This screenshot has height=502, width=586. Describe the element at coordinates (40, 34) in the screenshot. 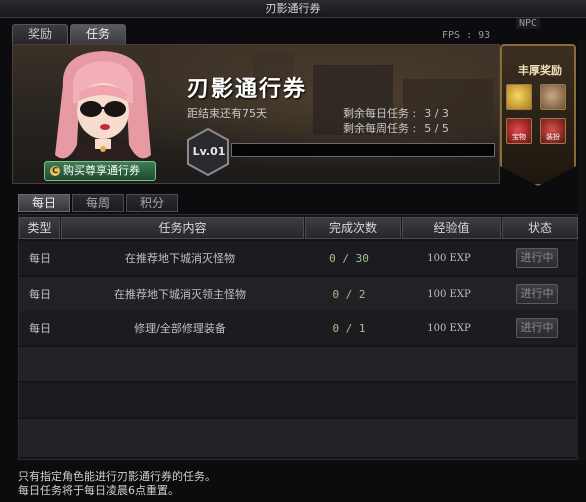

I see `tab-rewards: 奖励` at that location.